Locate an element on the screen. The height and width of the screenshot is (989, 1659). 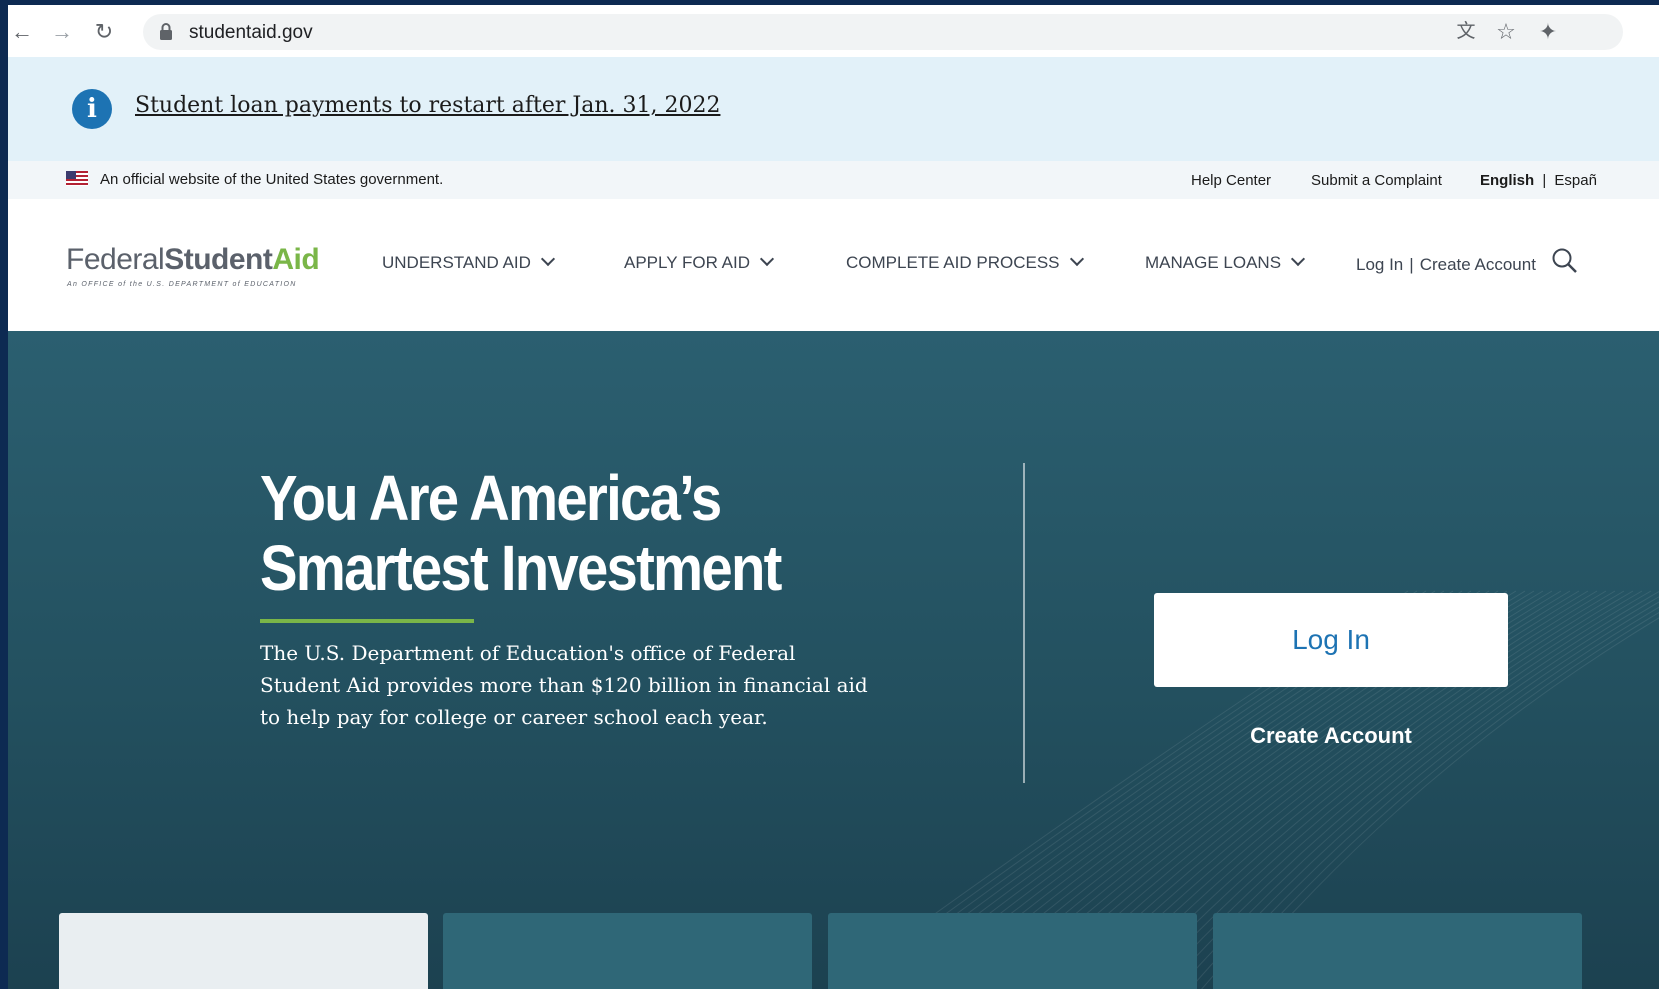
logo-student: Student is located at coordinates (218, 259).